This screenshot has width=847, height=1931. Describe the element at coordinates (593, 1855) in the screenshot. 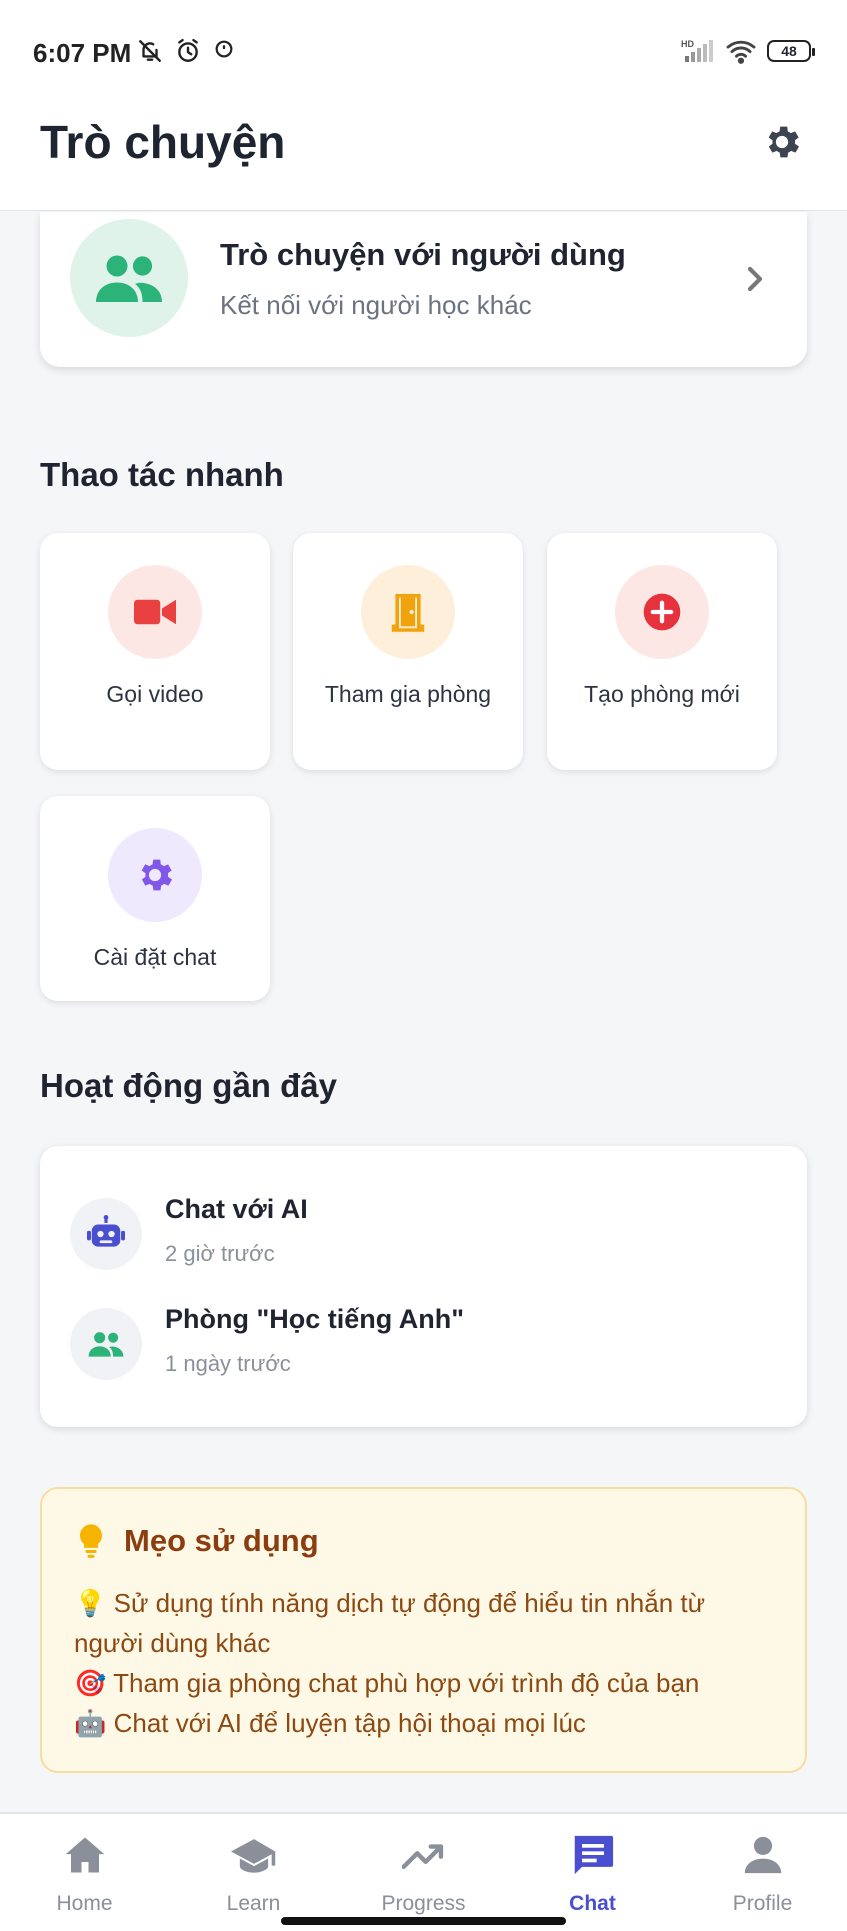

I see `chat-bubble-icon` at that location.